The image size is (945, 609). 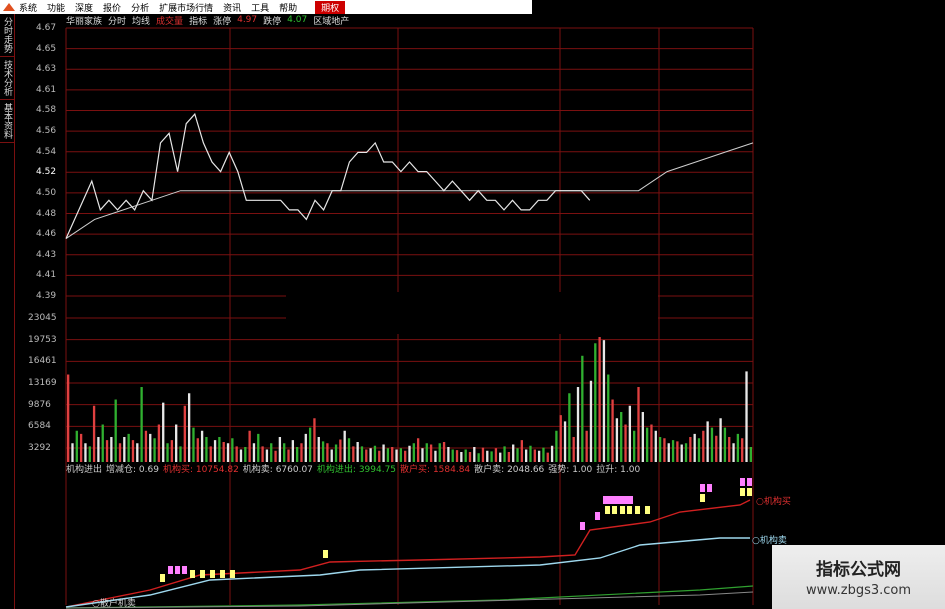 I want to click on retail-legend: ○散户机卖, so click(x=114, y=603).